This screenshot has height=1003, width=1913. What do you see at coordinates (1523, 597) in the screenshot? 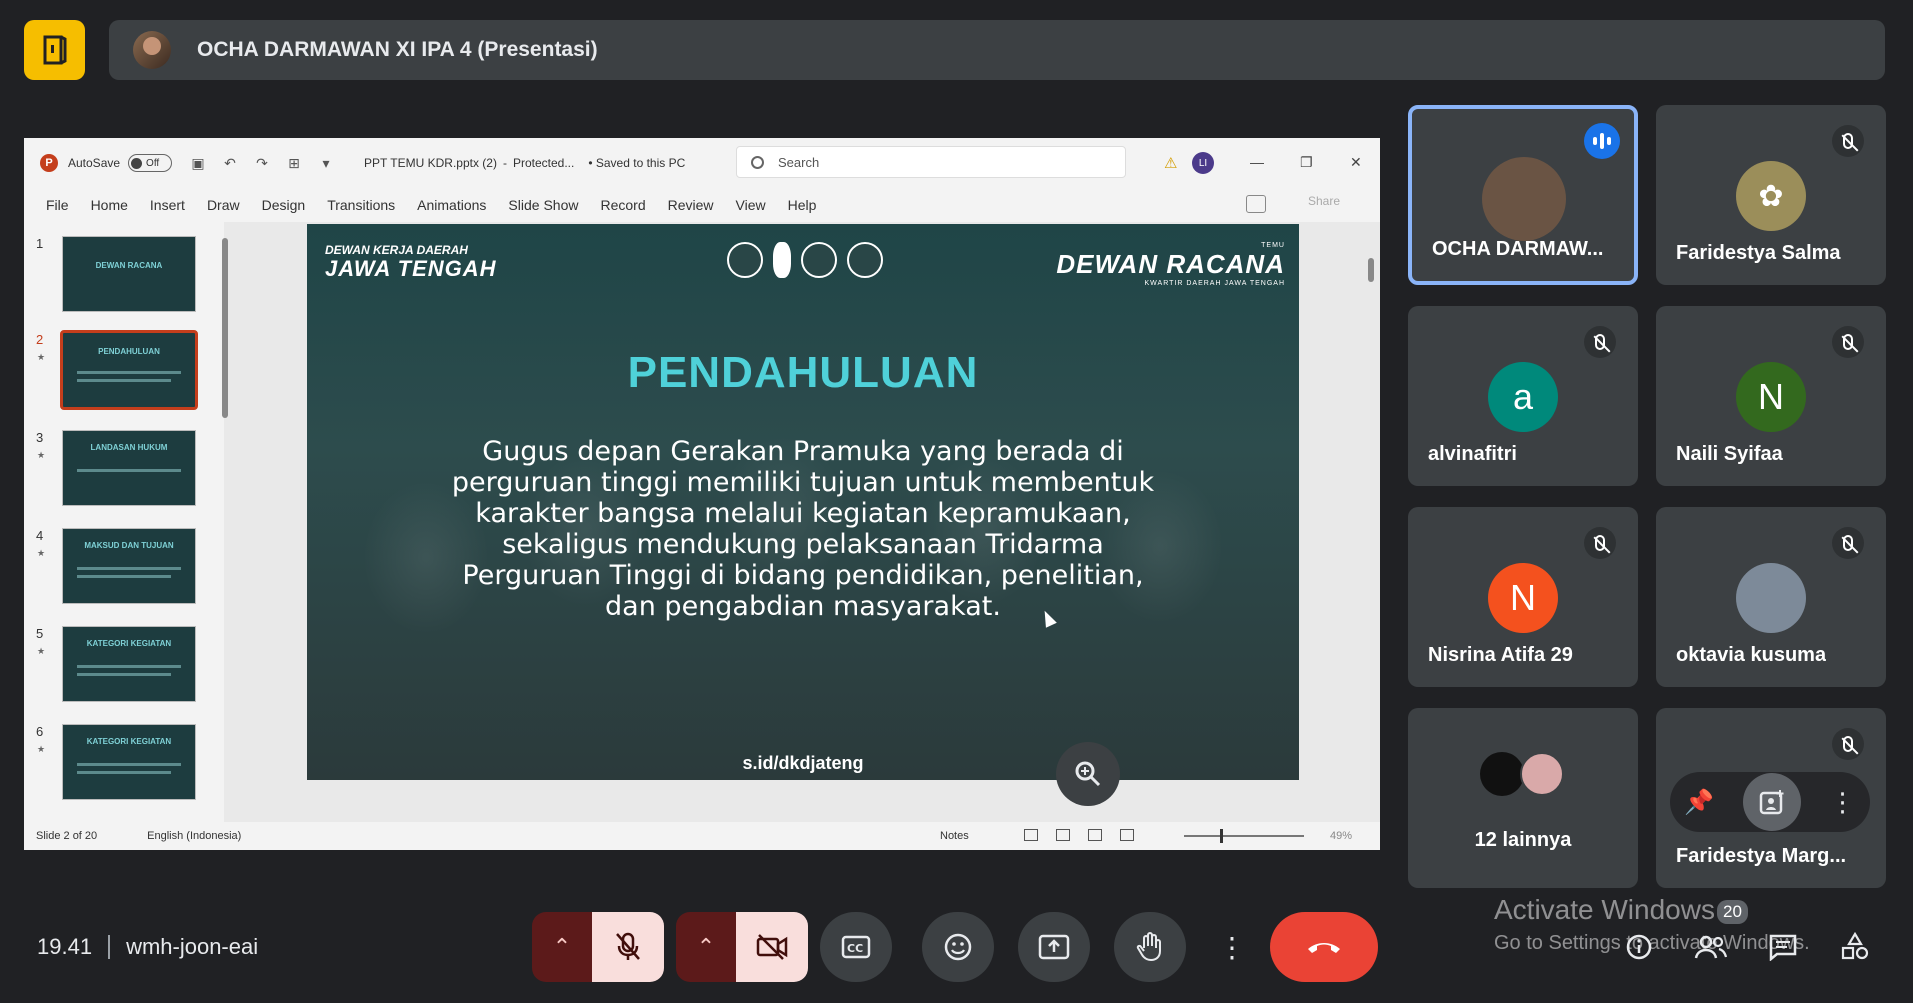
I see `participant-tile: N Nisrina Atifa 29` at bounding box center [1523, 597].